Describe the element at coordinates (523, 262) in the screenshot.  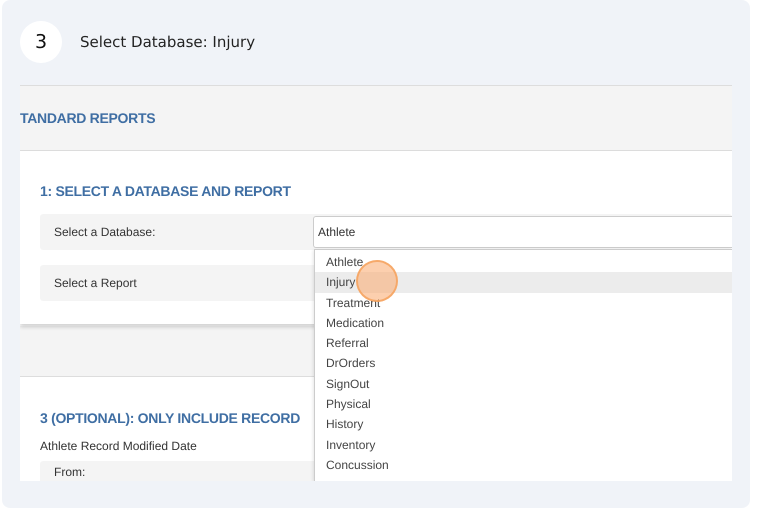
I see `dropdown-option: Athlete` at that location.